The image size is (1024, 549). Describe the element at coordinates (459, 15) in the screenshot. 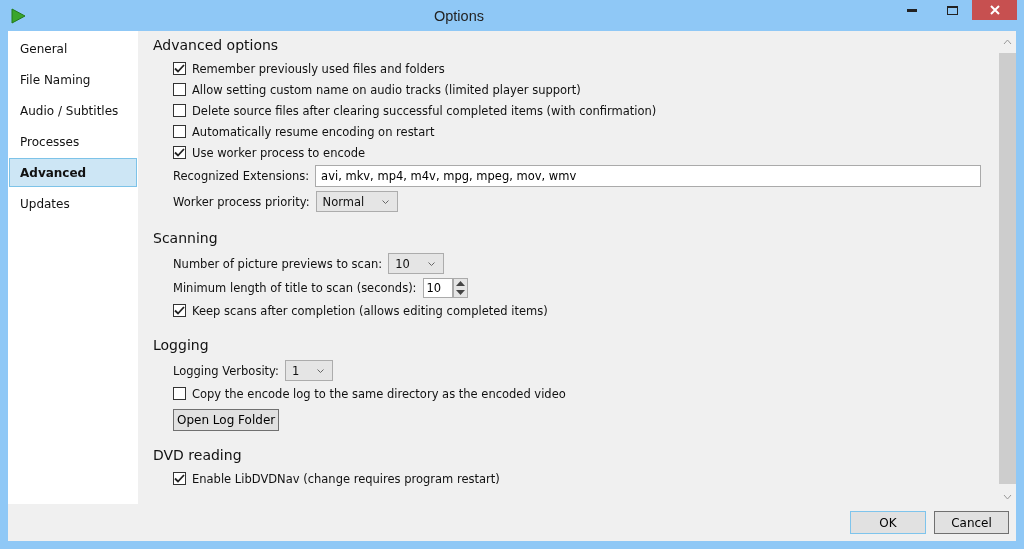

I see `window-title: Options` at that location.